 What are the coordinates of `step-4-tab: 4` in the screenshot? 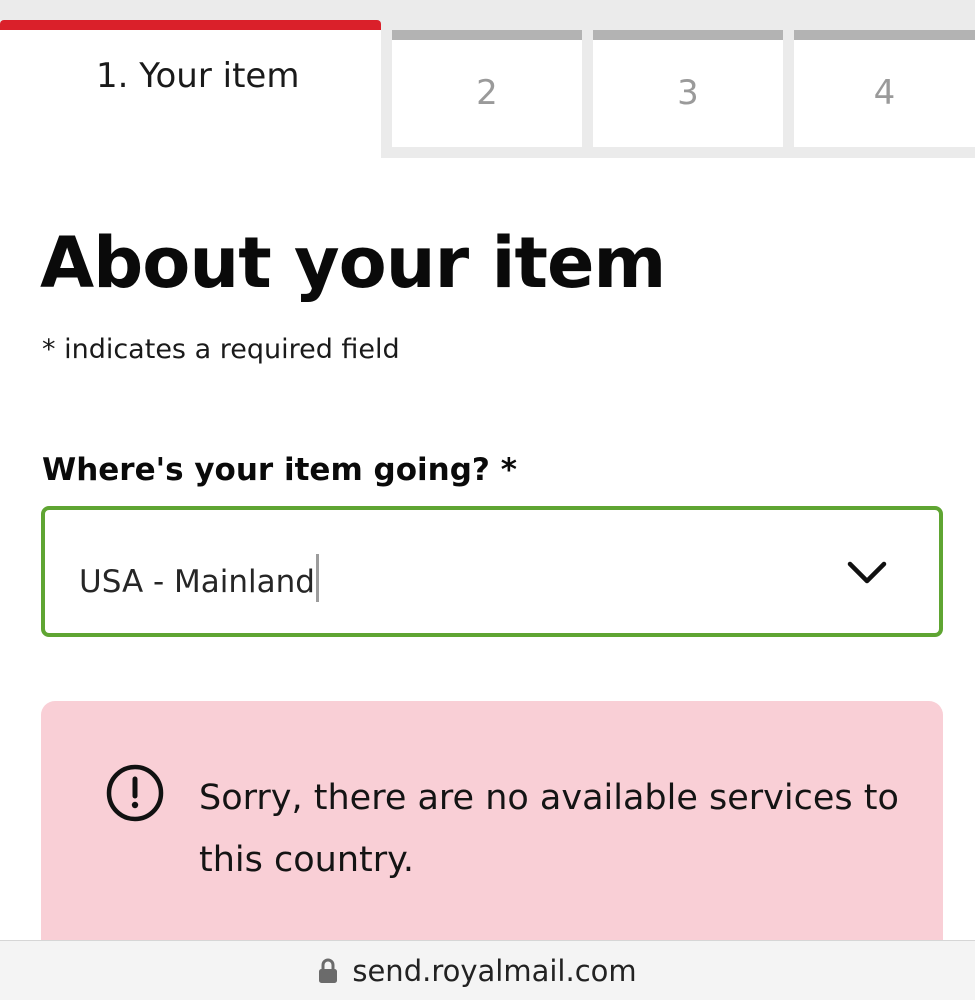 It's located at (884, 88).